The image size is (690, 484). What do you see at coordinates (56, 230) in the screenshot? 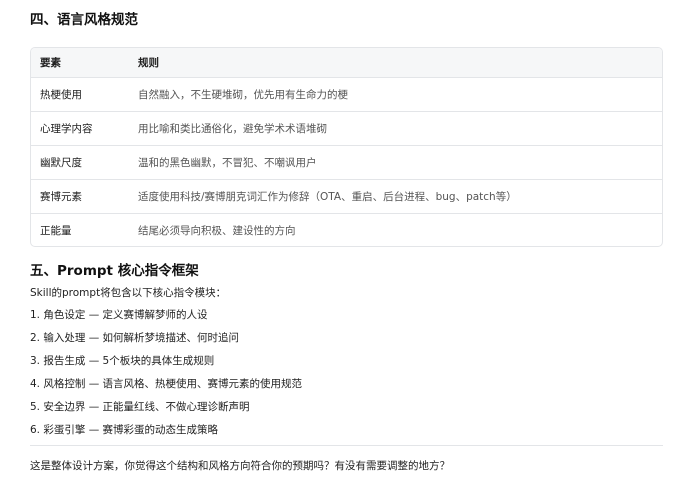
I see `row-element: 正能量` at bounding box center [56, 230].